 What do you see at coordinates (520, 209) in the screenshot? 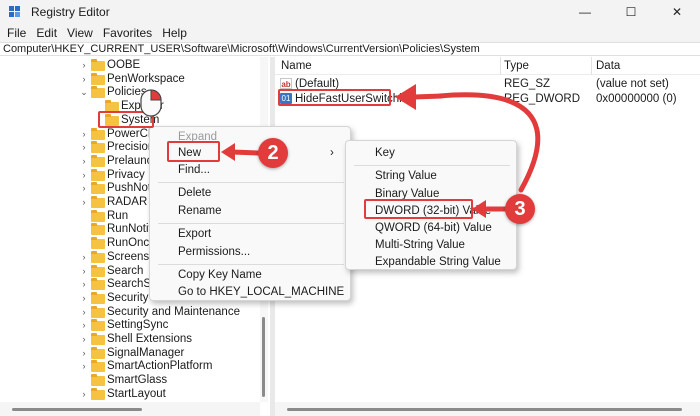
I see `step-badge-3: 3` at bounding box center [520, 209].